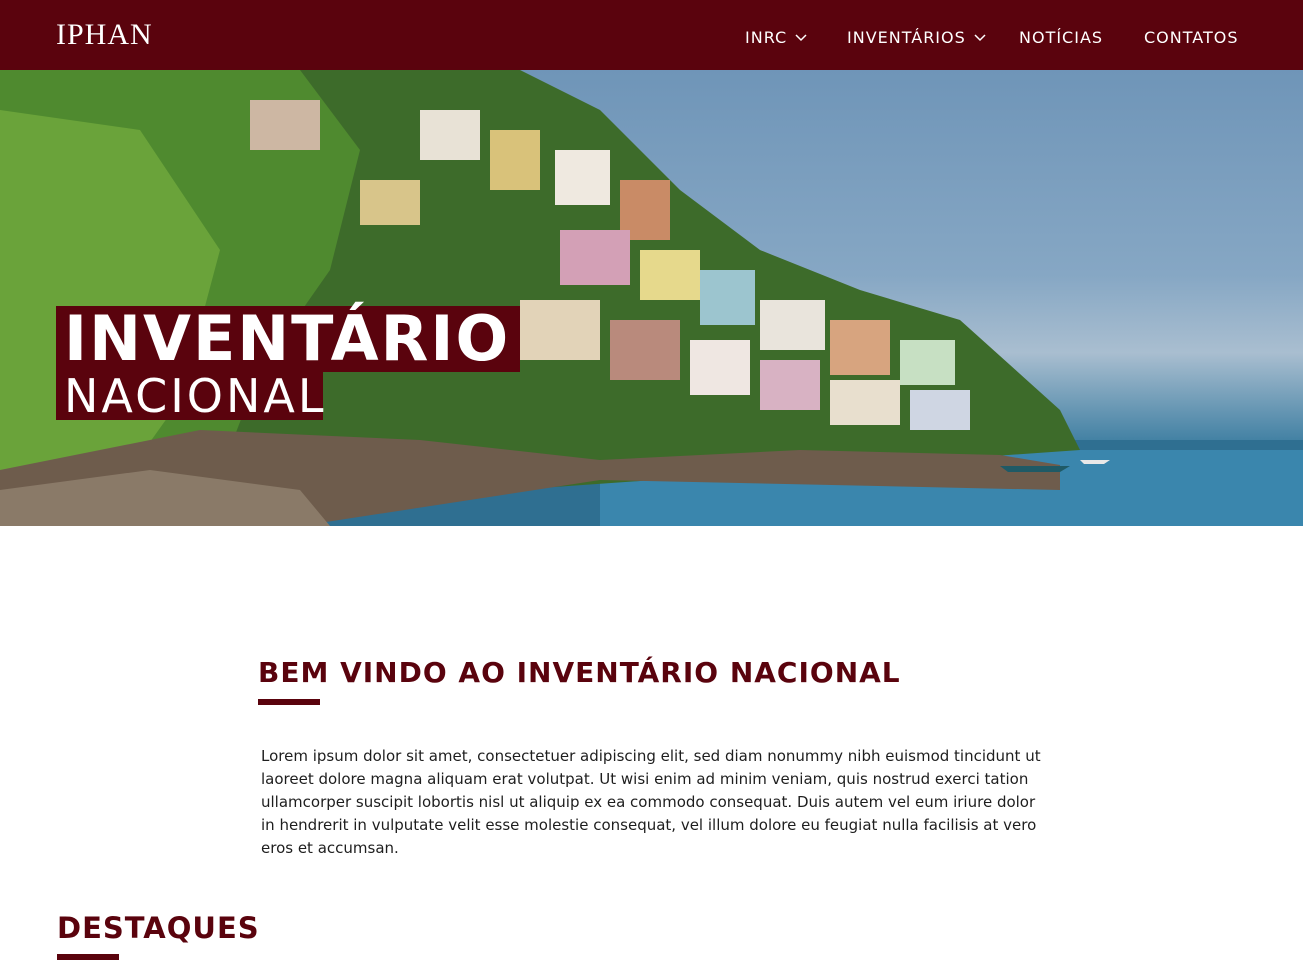  I want to click on welcome-heading-underline, so click(289, 702).